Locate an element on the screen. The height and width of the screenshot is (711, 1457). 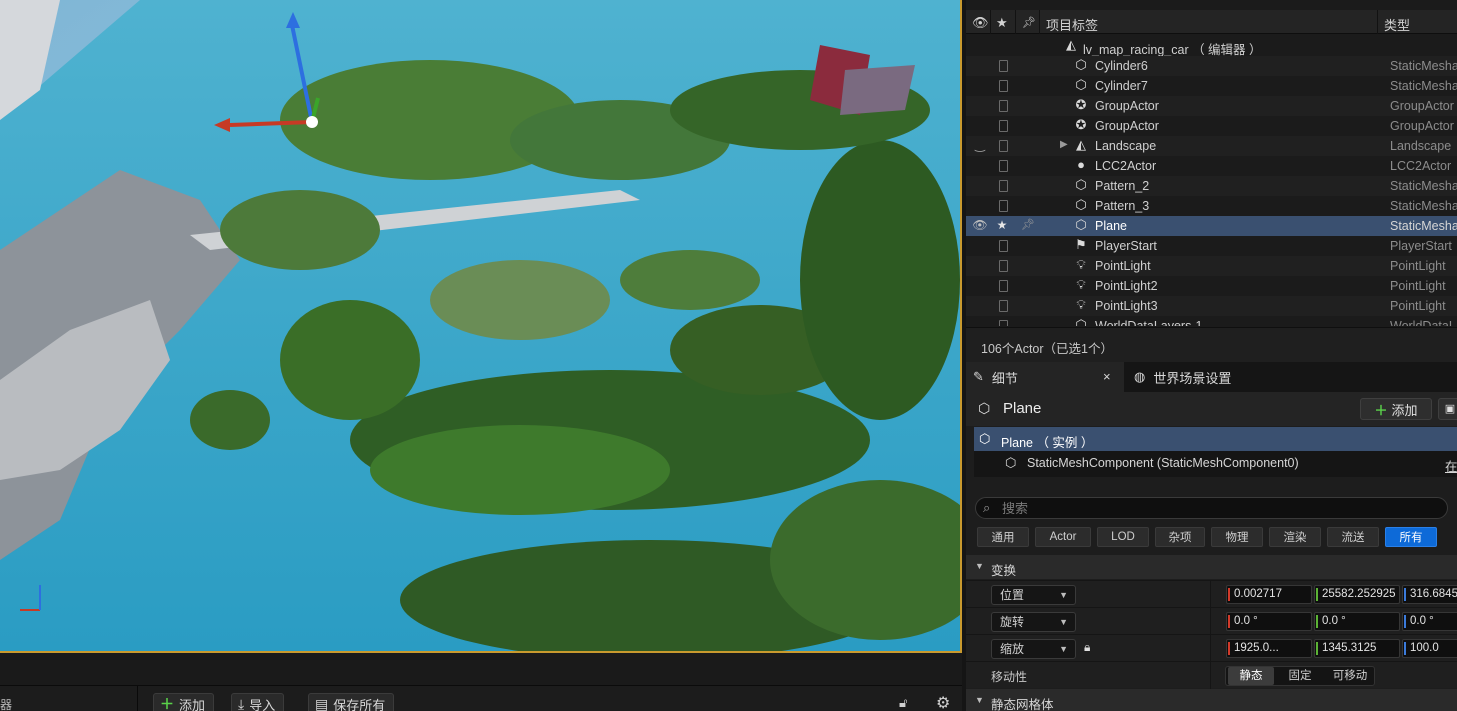
save-all-button: ▤ 保存所有 is located at coordinates (351, 702).